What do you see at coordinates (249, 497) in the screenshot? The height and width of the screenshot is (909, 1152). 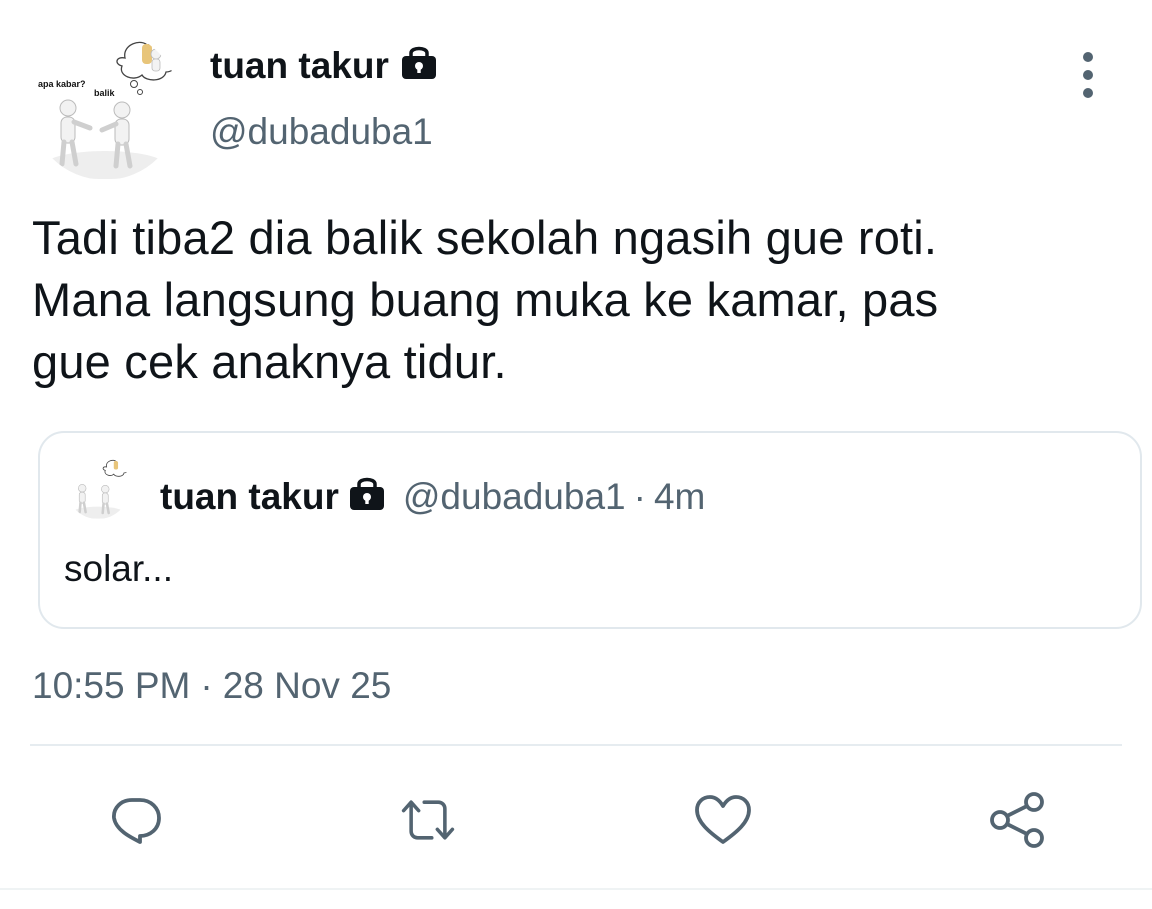 I see `quoted-author-name: tuan takur` at bounding box center [249, 497].